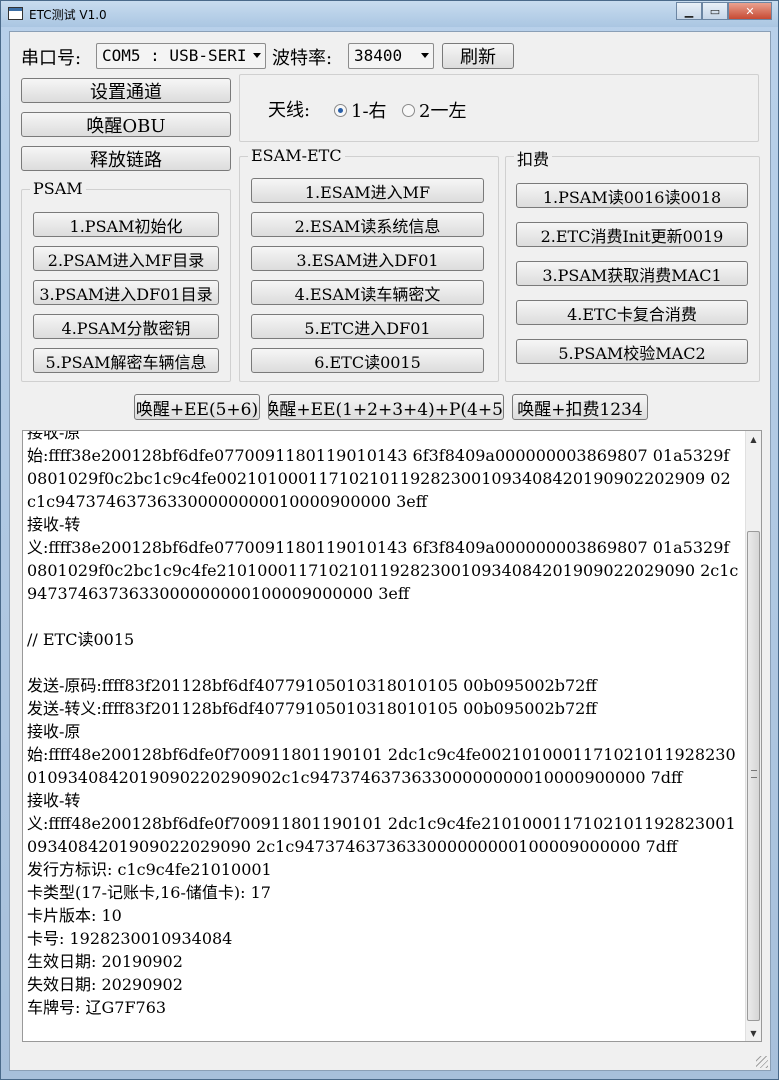 This screenshot has width=779, height=1080. What do you see at coordinates (389, 14) in the screenshot?
I see `title-bar: ETC测试 V1.0 ▁ ▭ ✕` at bounding box center [389, 14].